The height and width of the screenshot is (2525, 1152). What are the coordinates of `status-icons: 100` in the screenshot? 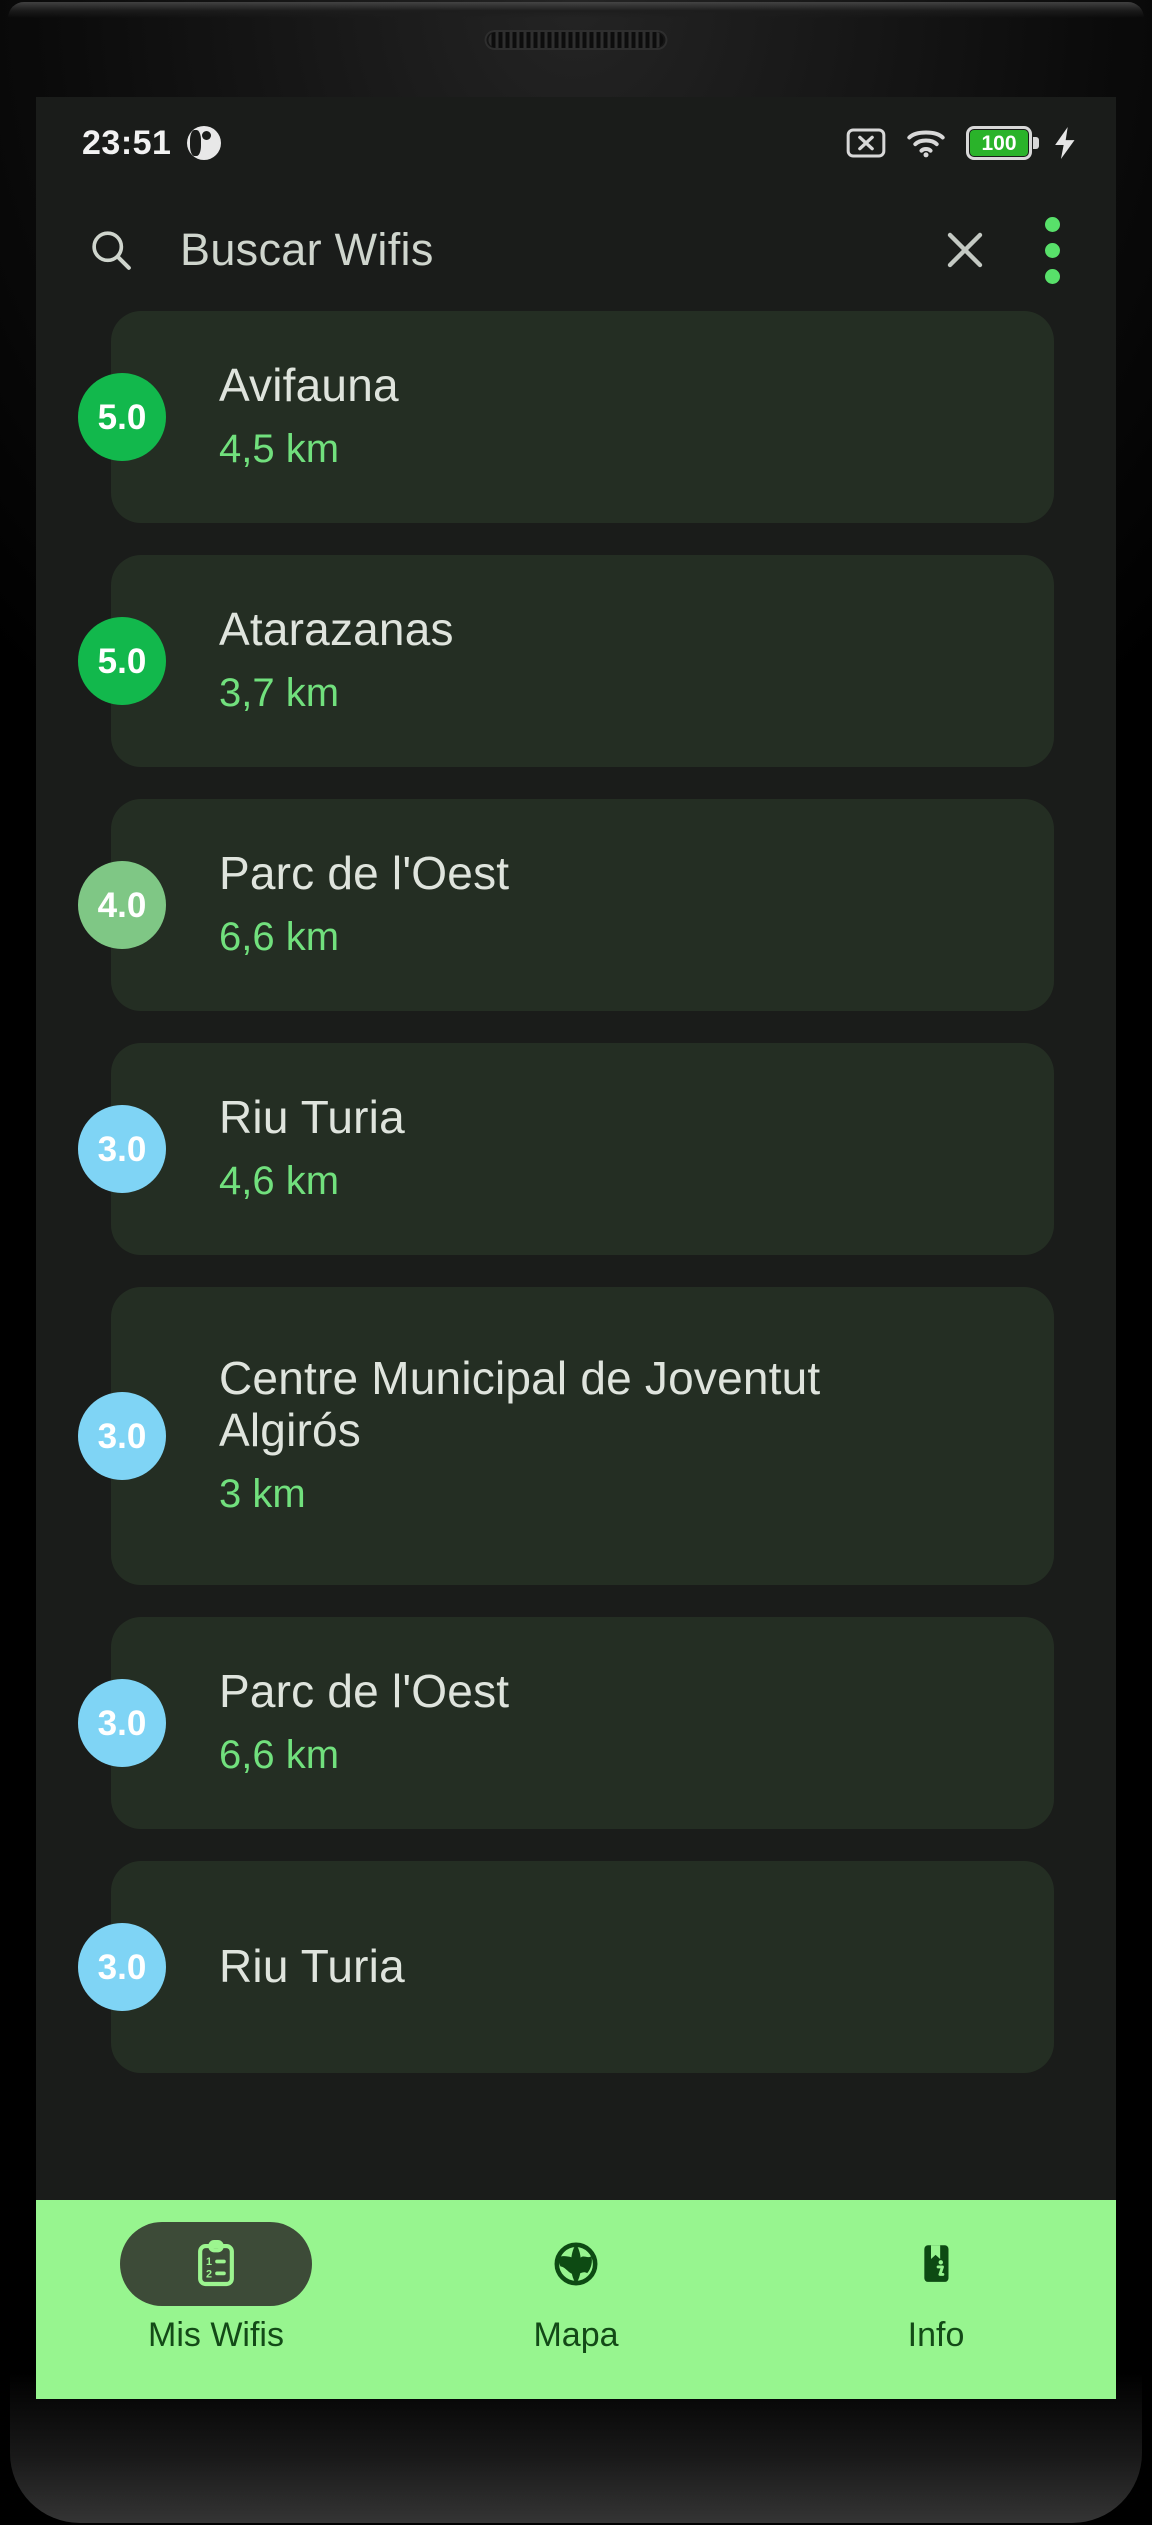 It's located at (962, 143).